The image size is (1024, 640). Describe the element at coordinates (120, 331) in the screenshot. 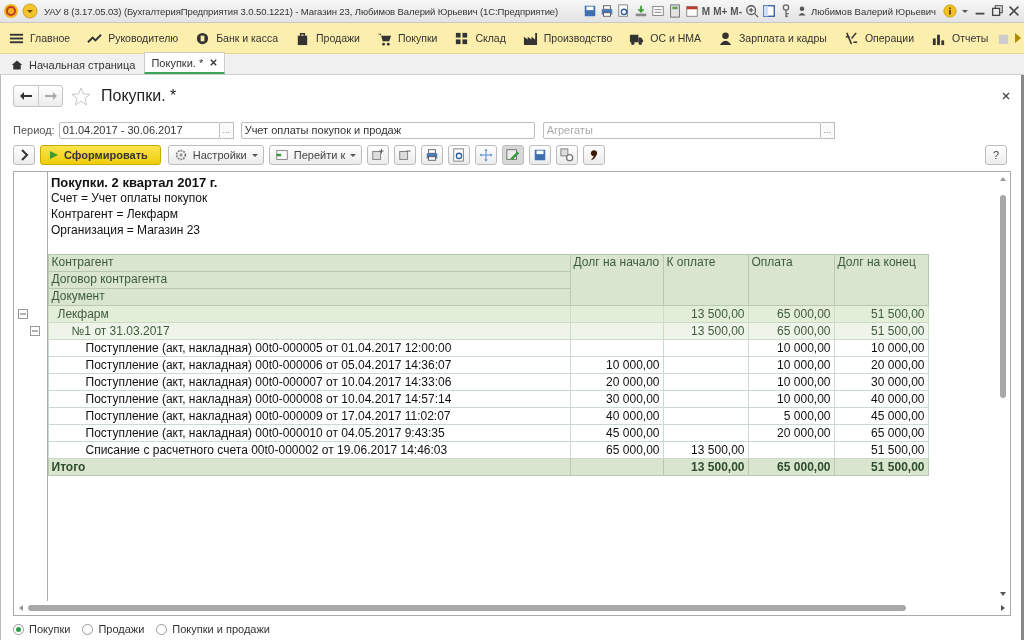

I see `group-cell-text: №1 от 31.03.2017` at that location.